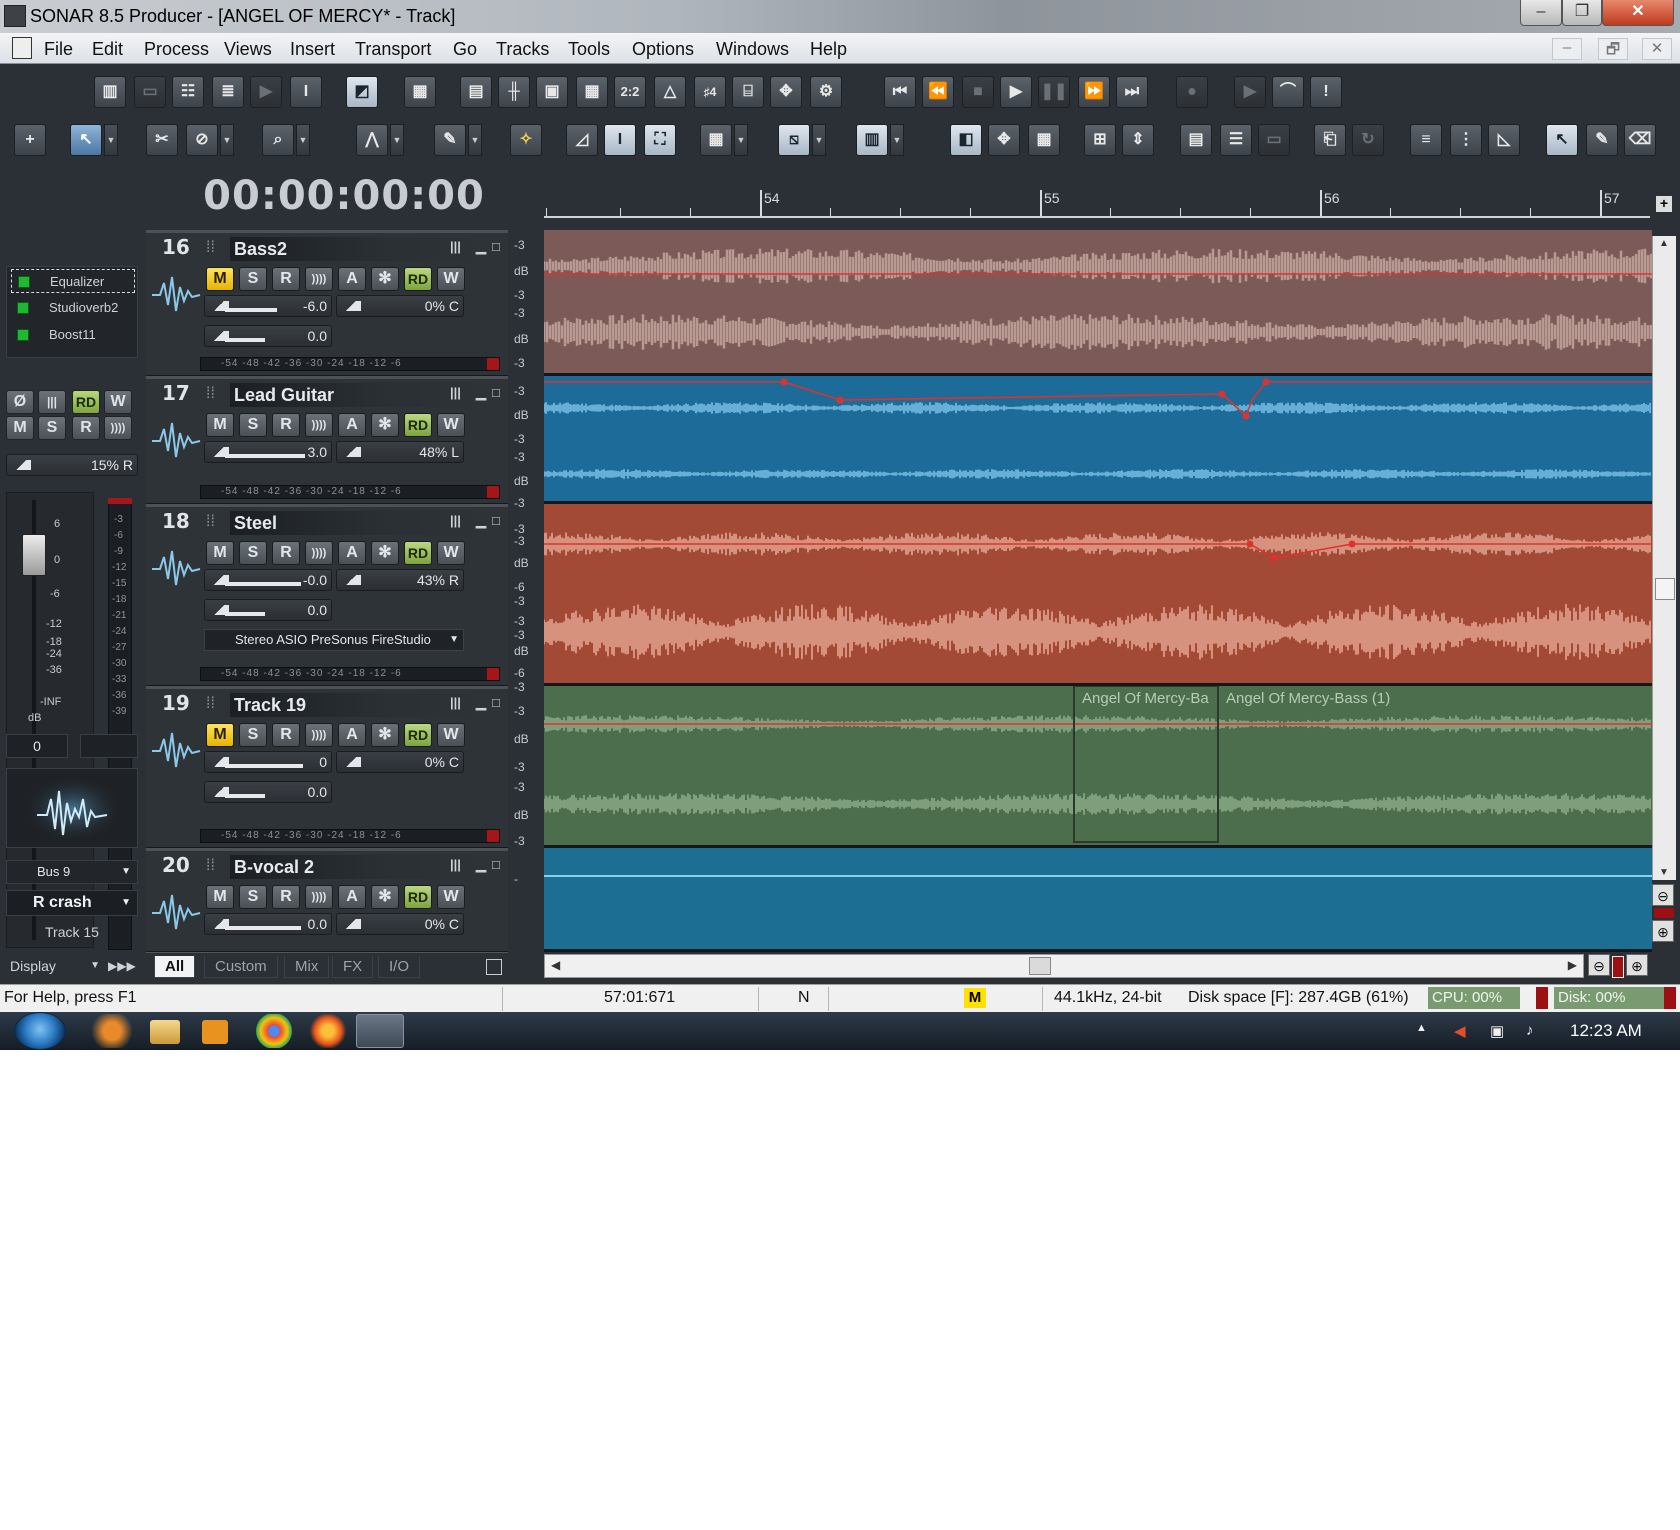 Image resolution: width=1680 pixels, height=1530 pixels. What do you see at coordinates (372, 140) in the screenshot?
I see `envelope-tool-icon: ⋀` at bounding box center [372, 140].